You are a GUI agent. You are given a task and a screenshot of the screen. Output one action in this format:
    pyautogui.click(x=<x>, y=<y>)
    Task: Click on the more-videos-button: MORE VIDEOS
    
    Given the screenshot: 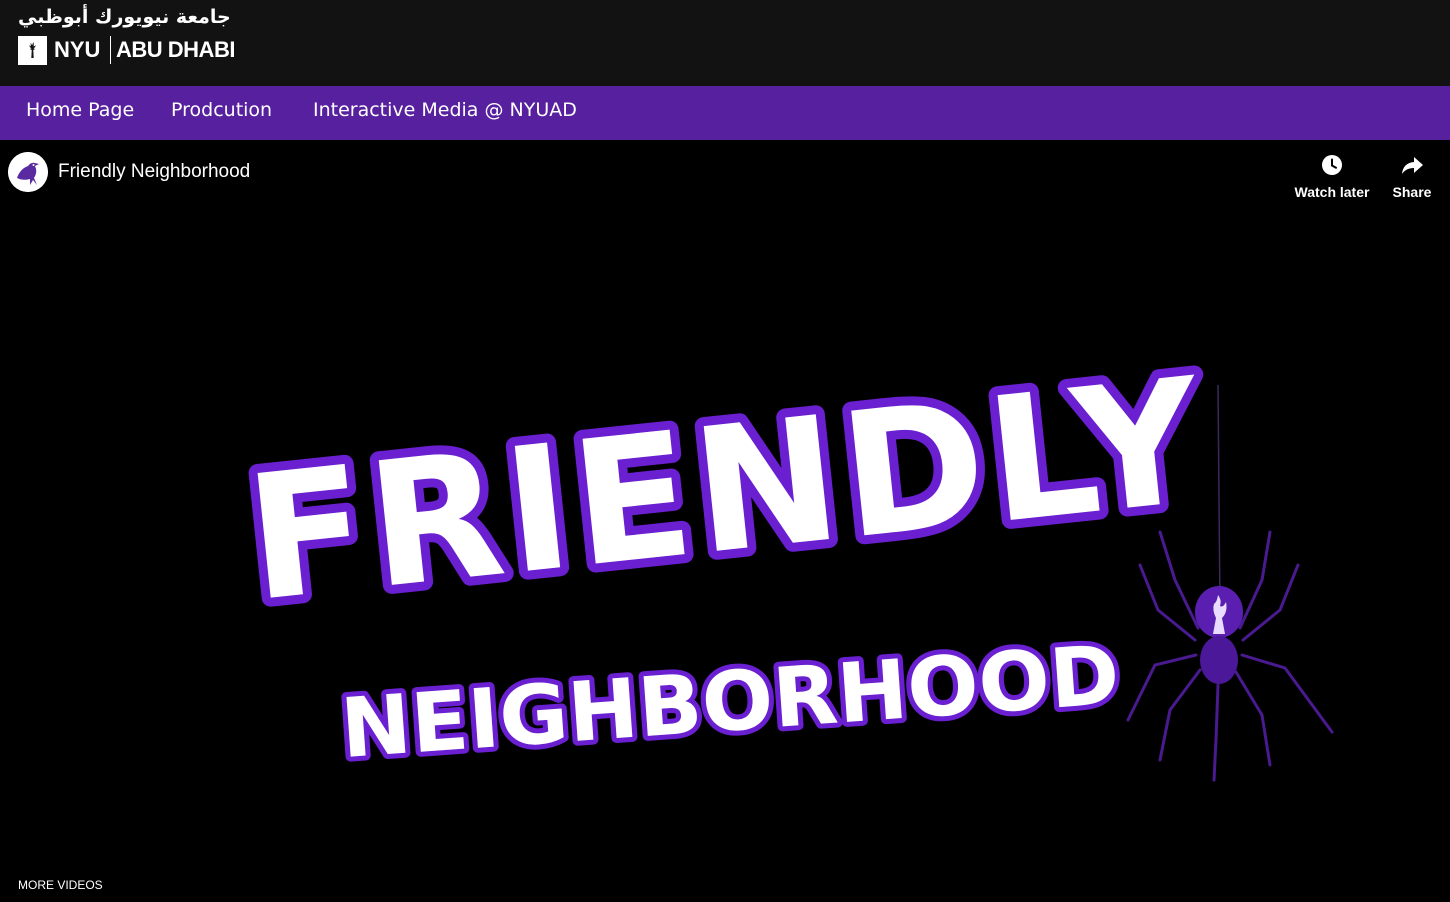 What is the action you would take?
    pyautogui.click(x=60, y=885)
    